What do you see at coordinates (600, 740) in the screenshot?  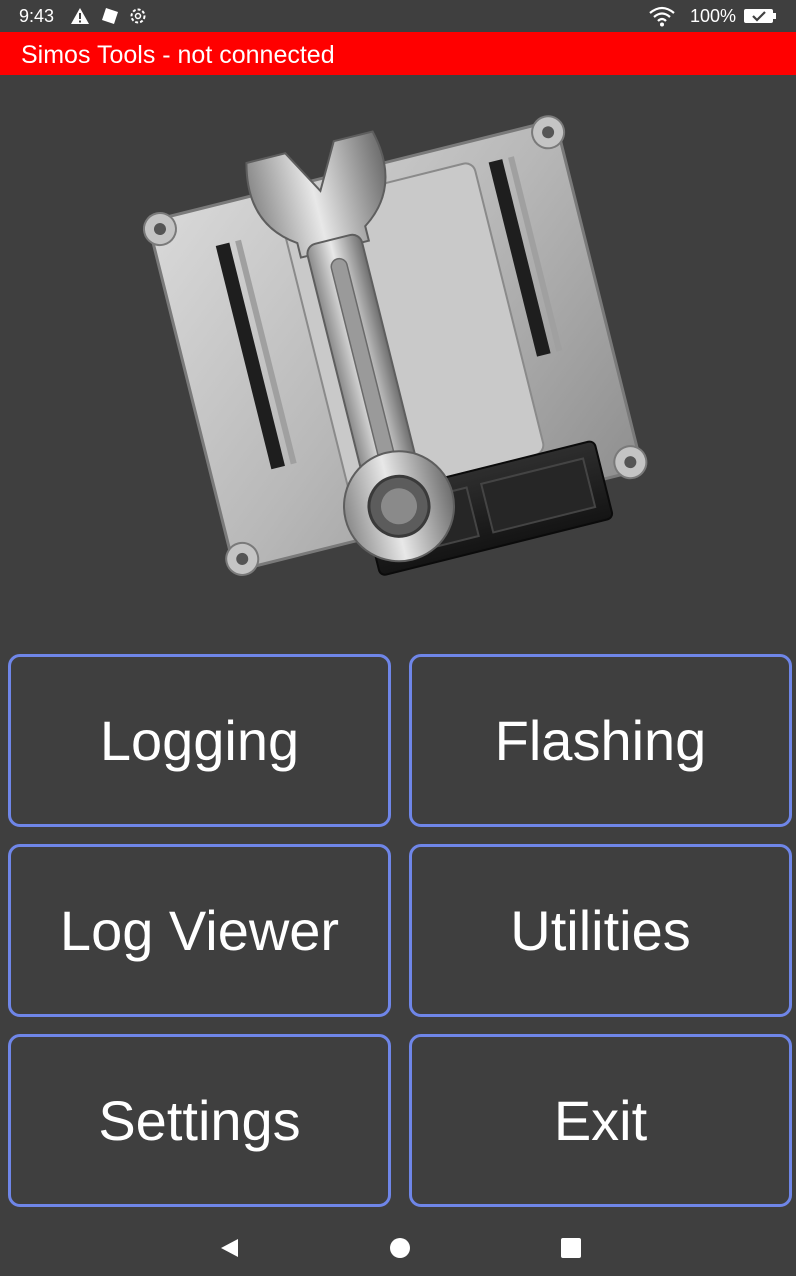 I see `flashing-button: Flashing` at bounding box center [600, 740].